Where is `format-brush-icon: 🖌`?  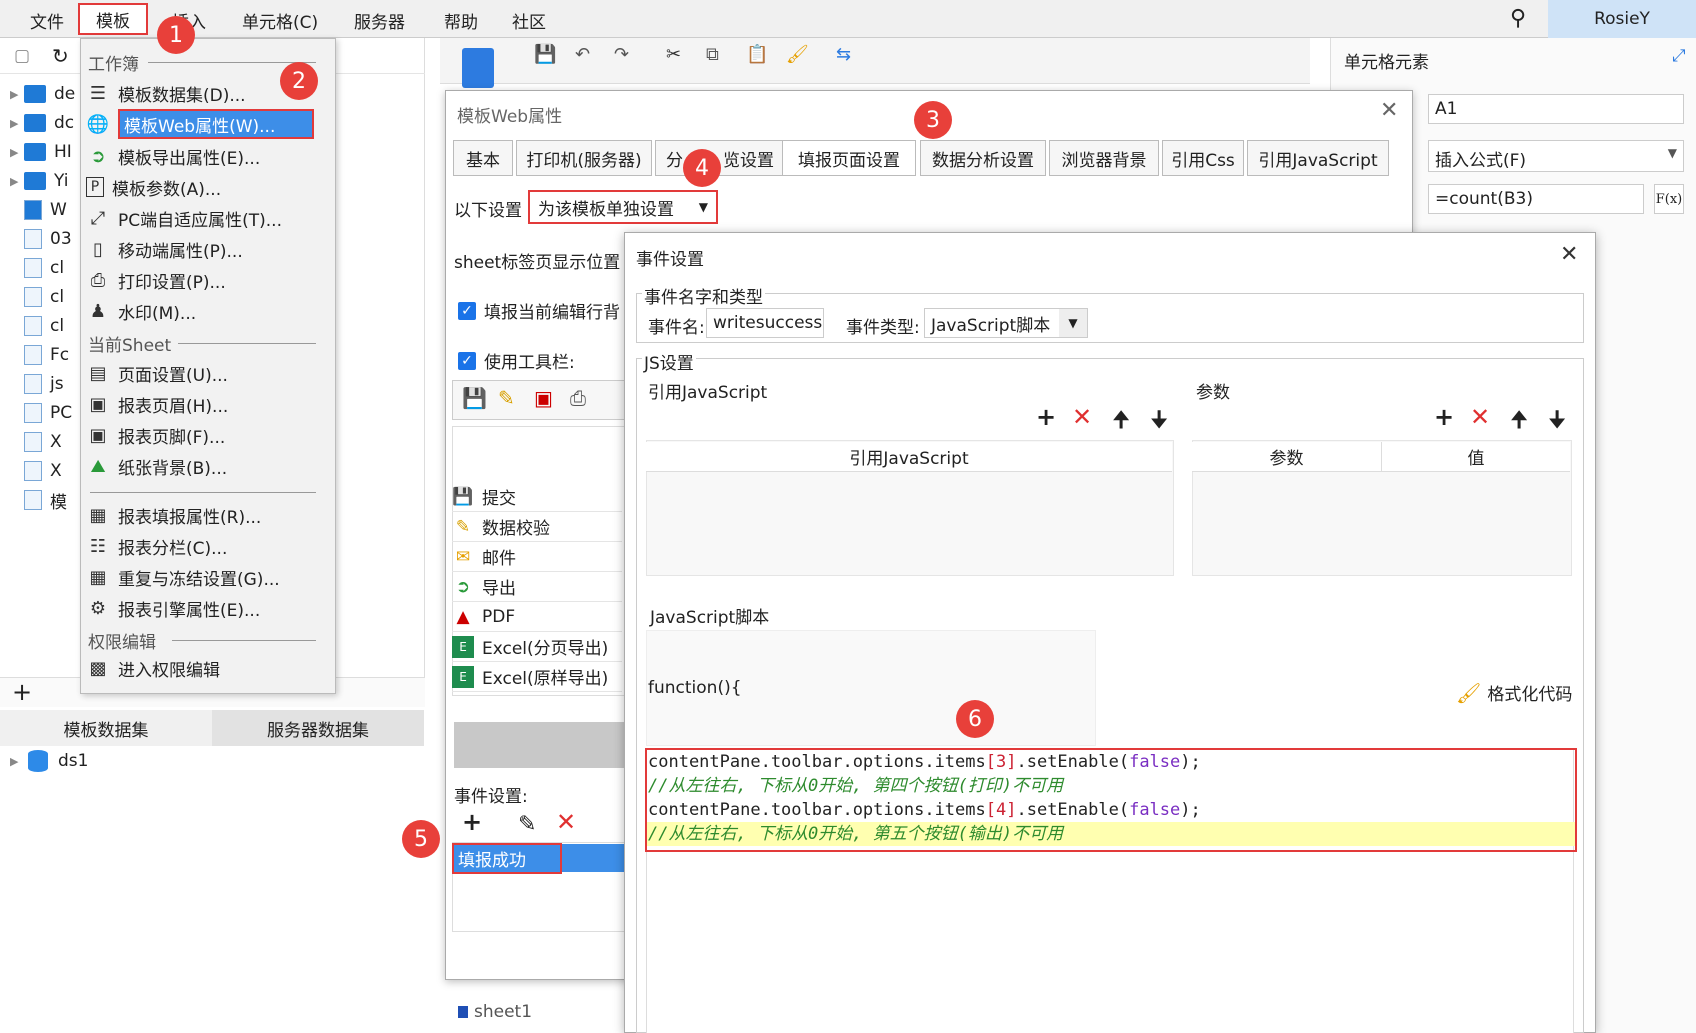 format-brush-icon: 🖌 is located at coordinates (797, 54).